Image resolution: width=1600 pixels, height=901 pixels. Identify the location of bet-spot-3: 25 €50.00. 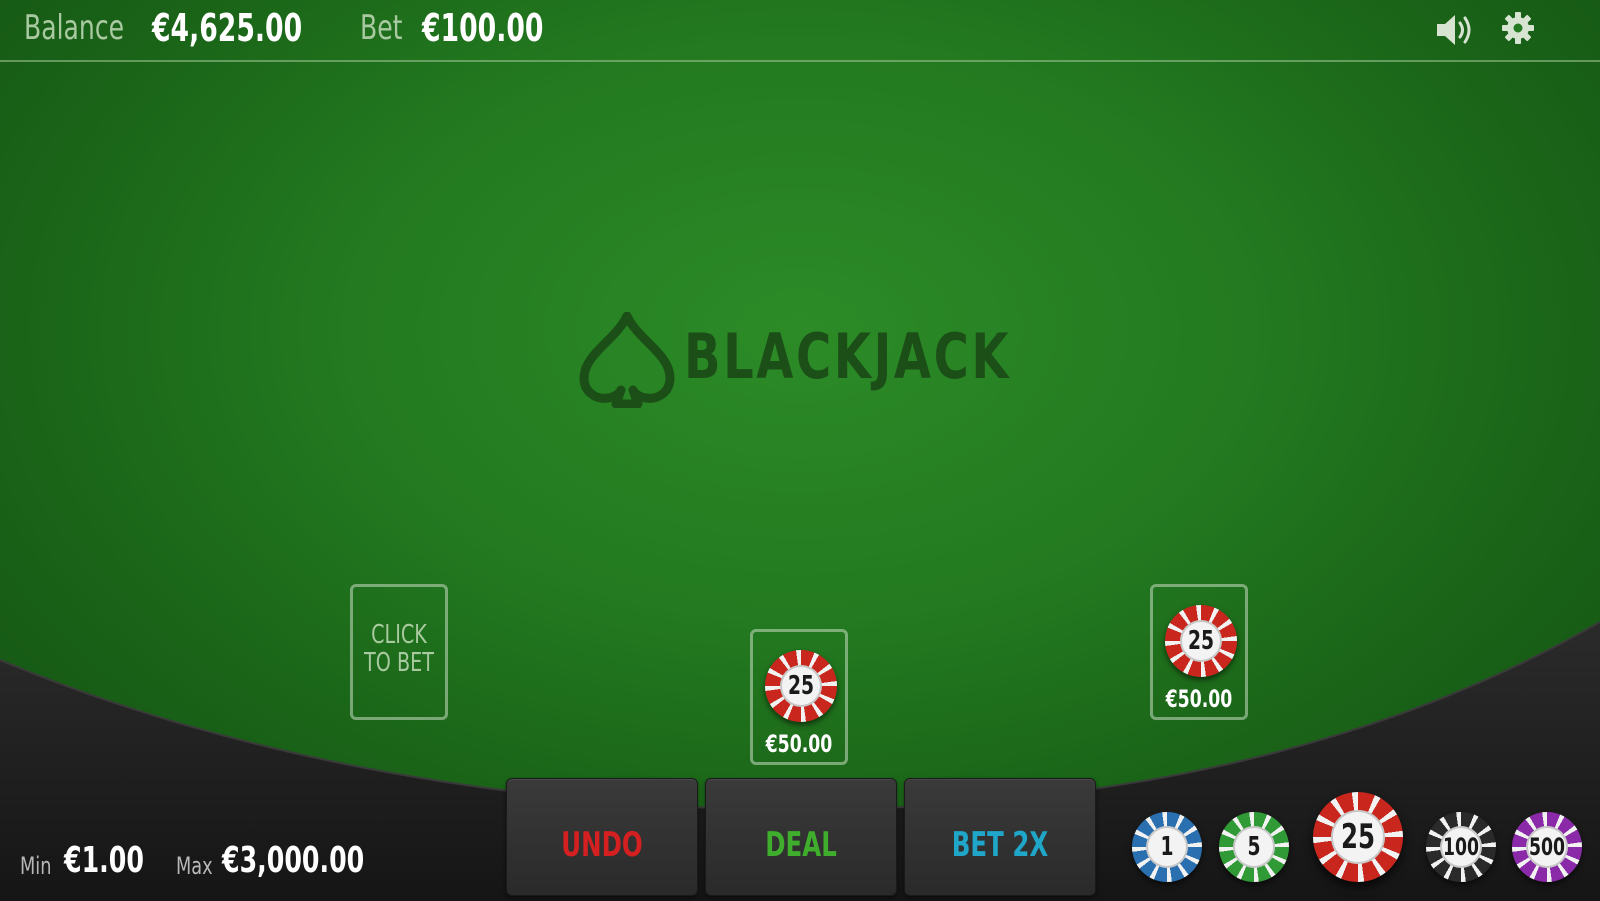
(1199, 652).